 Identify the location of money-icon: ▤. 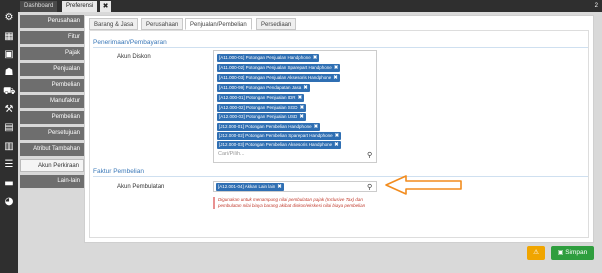
(9, 128).